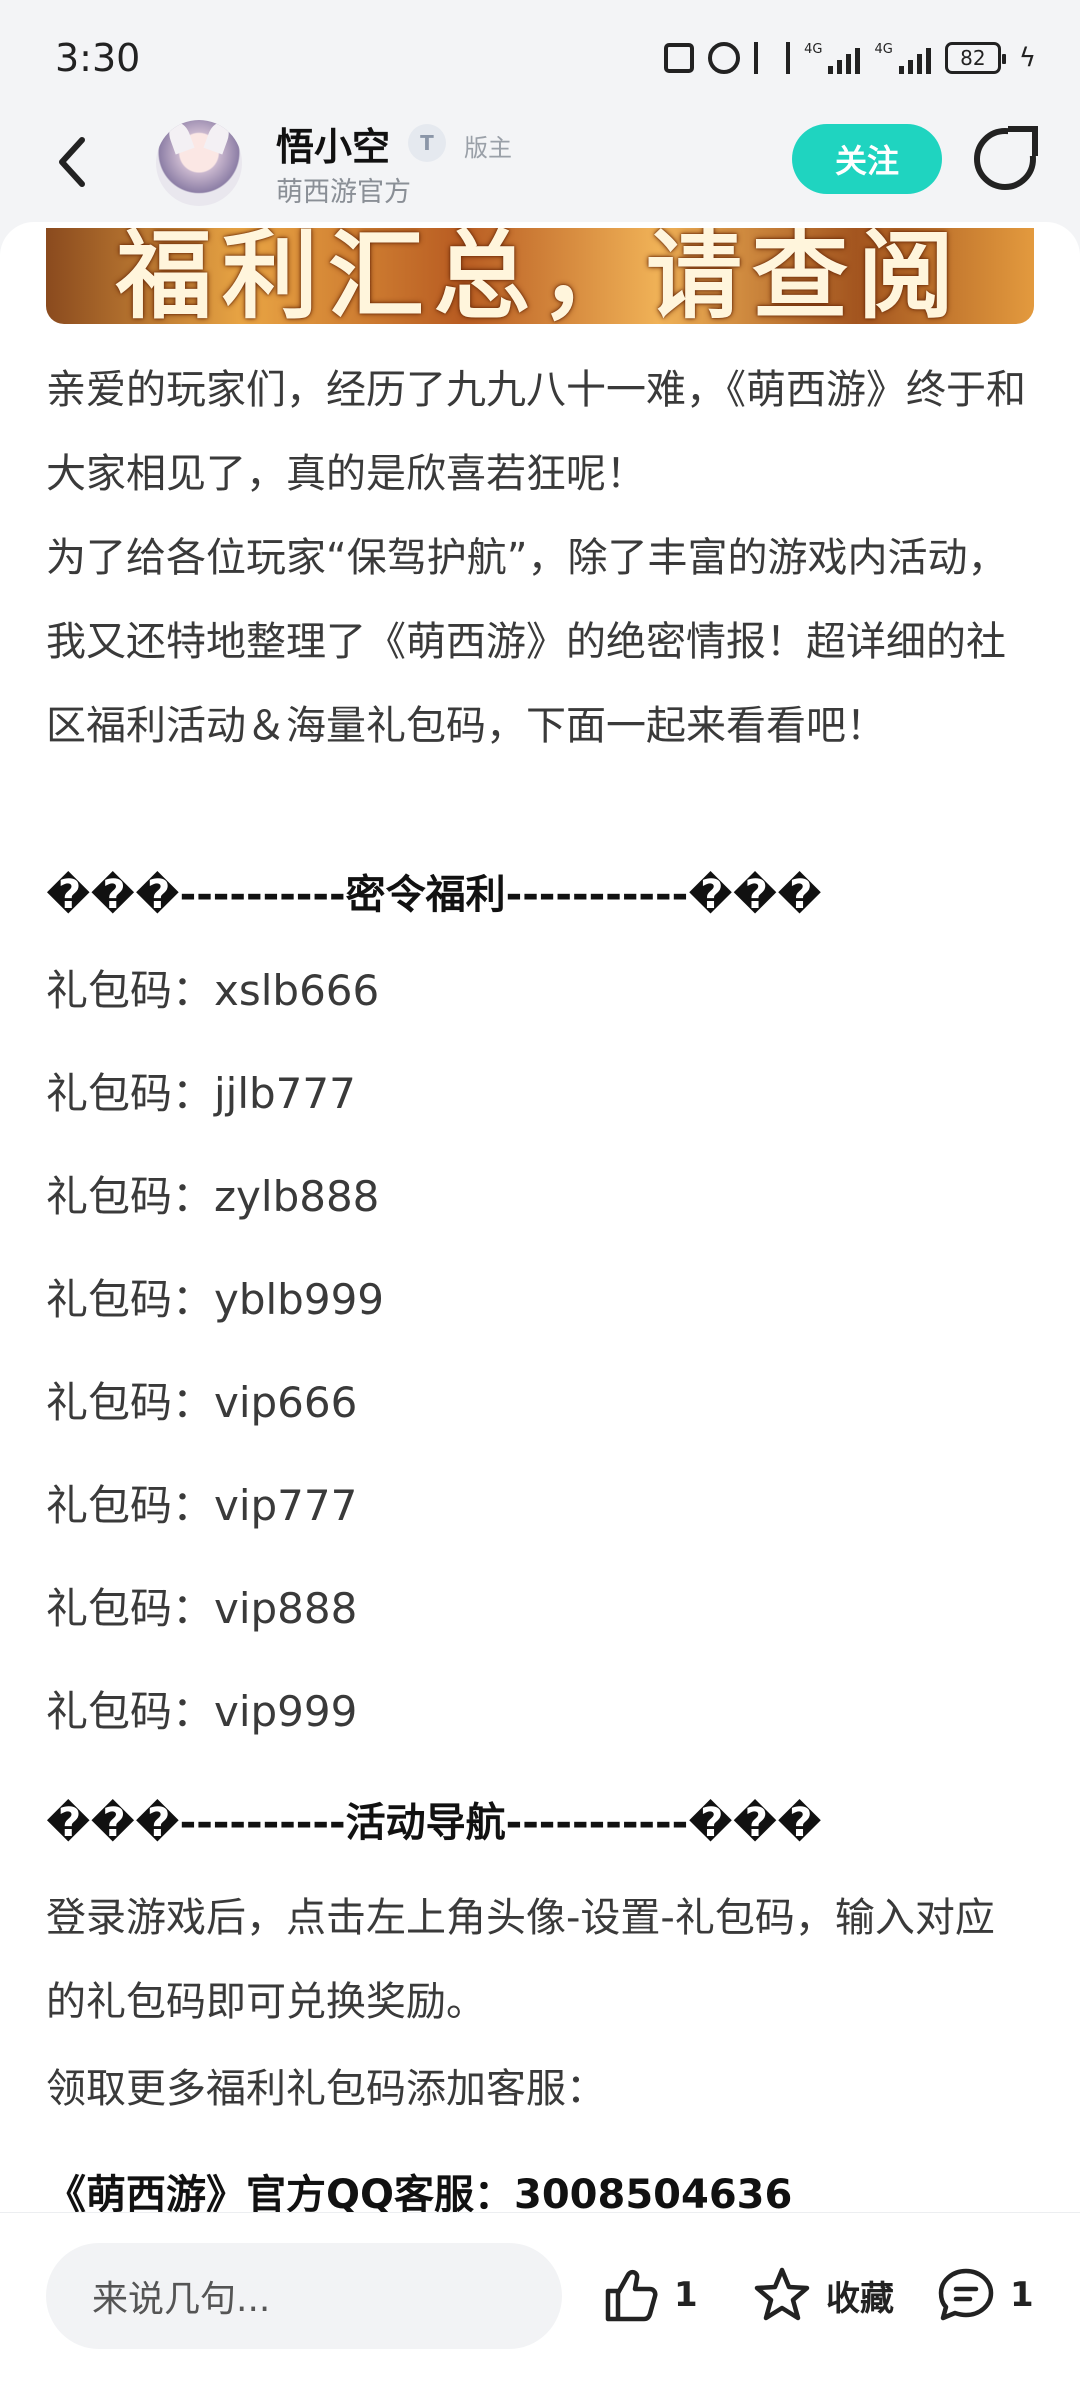 The width and height of the screenshot is (1080, 2382). I want to click on comment-button: 1, so click(985, 2295).